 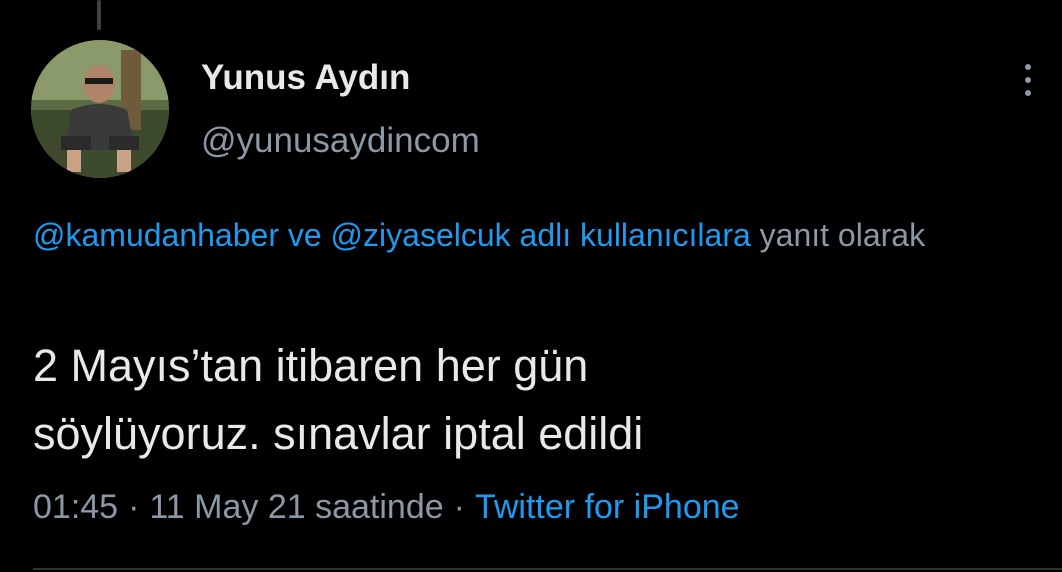 What do you see at coordinates (156, 235) in the screenshot?
I see `mention-link-1: @kamudanhaber` at bounding box center [156, 235].